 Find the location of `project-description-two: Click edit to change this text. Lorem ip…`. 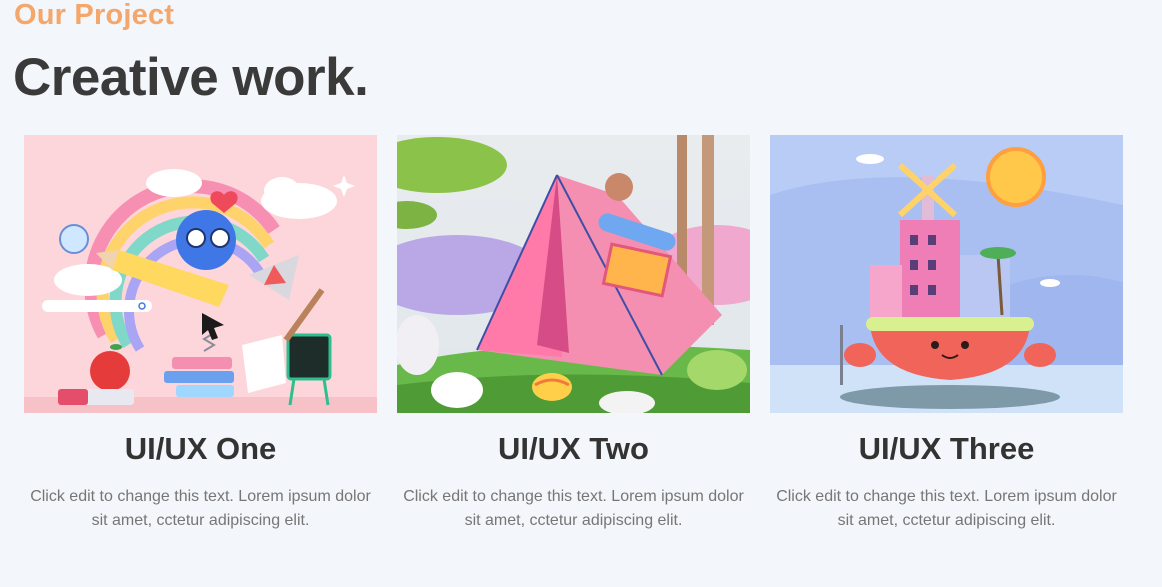

project-description-two: Click edit to change this text. Lorem ip… is located at coordinates (573, 508).